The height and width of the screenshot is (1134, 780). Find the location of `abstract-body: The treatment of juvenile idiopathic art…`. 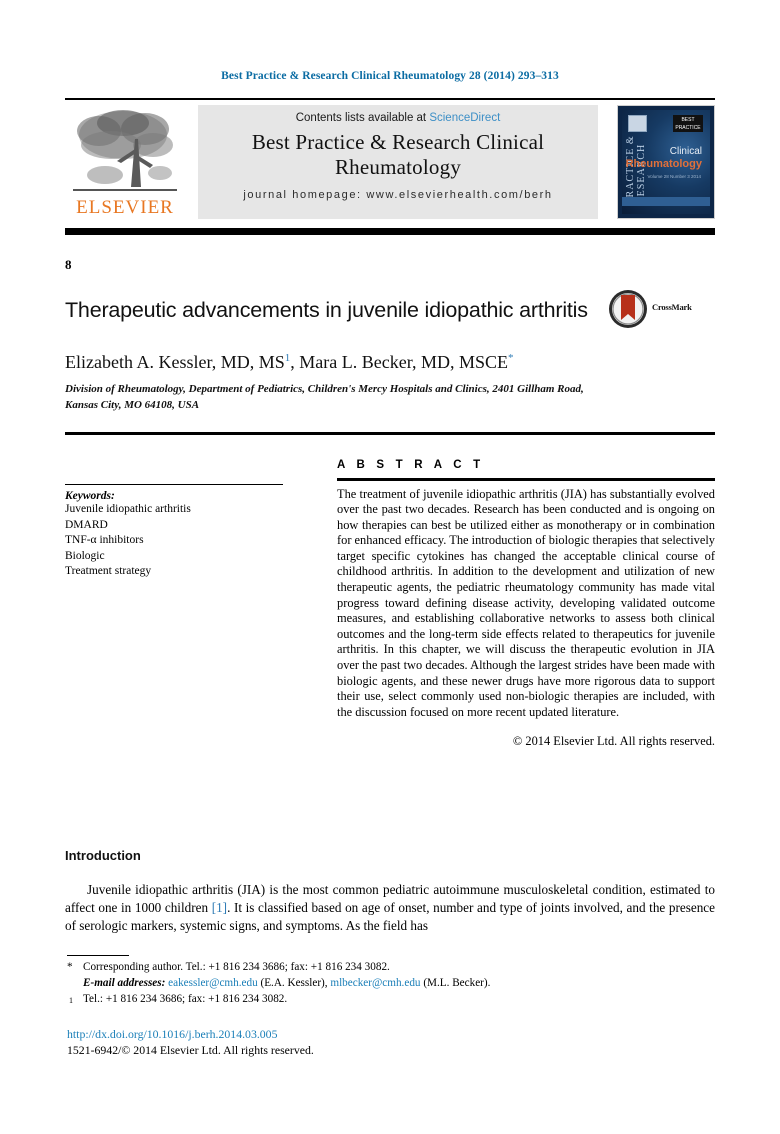

abstract-body: The treatment of juvenile idiopathic art… is located at coordinates (526, 602).